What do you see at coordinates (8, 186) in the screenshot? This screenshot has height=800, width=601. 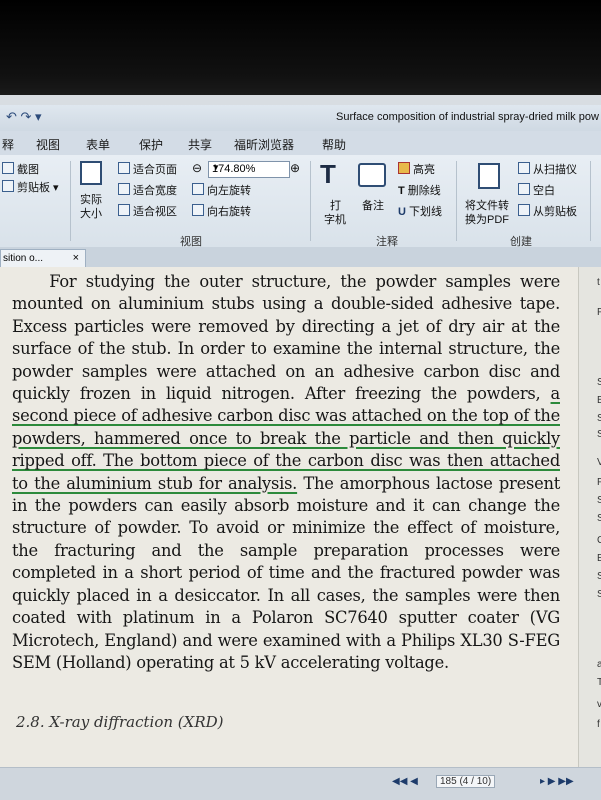 I see `clipboard-icon` at bounding box center [8, 186].